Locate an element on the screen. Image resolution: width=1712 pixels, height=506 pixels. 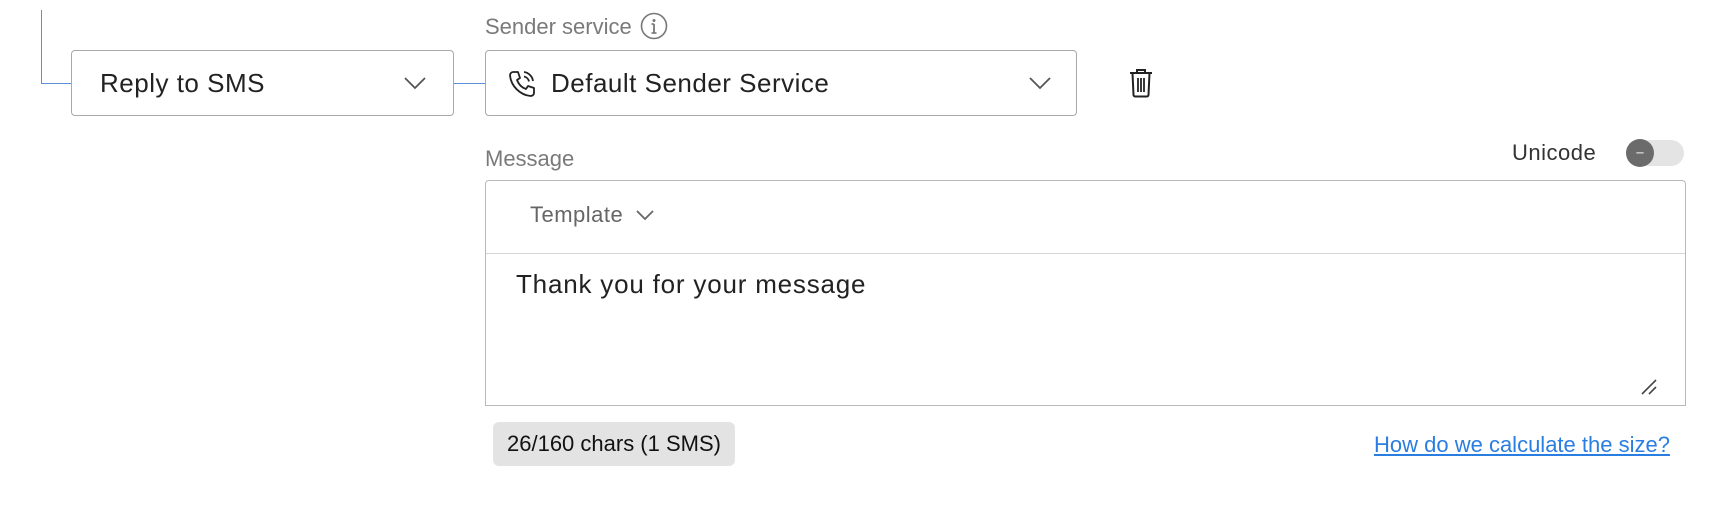
resize-grip-icon is located at coordinates (1648, 386).